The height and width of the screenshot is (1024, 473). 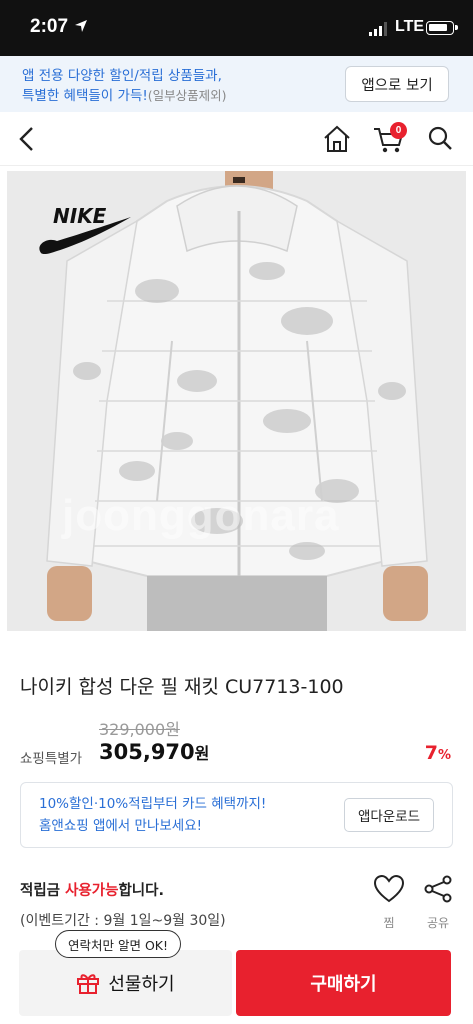 I want to click on points-suffix: 합니다., so click(x=141, y=891).